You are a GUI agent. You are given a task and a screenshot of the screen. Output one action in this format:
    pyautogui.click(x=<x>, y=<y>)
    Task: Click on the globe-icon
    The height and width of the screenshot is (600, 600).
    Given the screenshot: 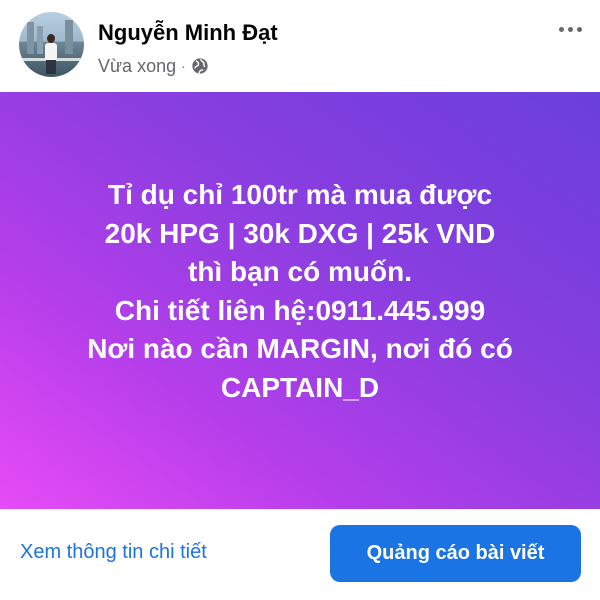 What is the action you would take?
    pyautogui.click(x=200, y=66)
    